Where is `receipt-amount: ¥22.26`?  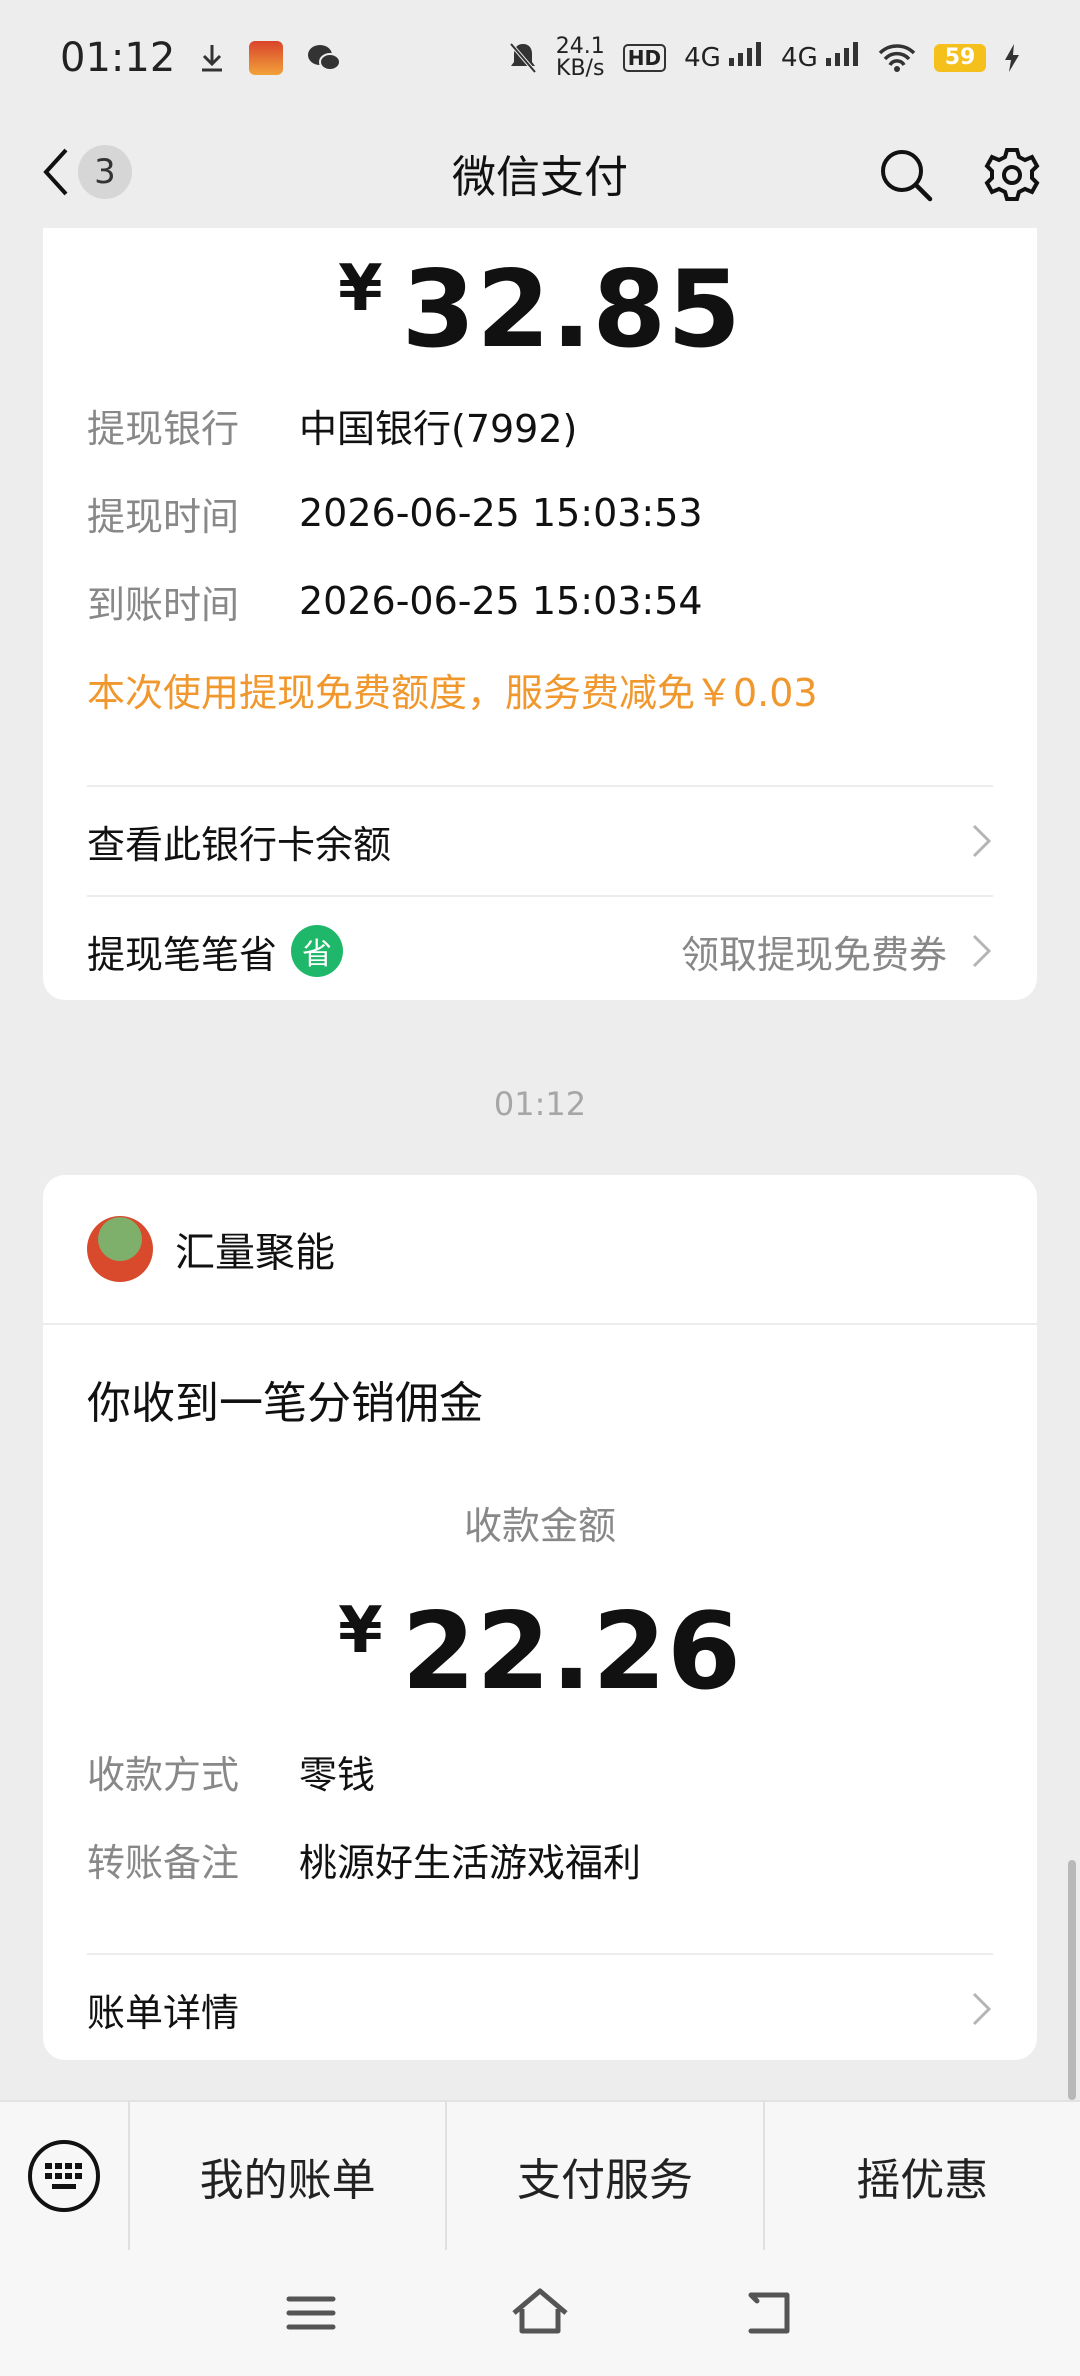 receipt-amount: ¥22.26 is located at coordinates (540, 1651).